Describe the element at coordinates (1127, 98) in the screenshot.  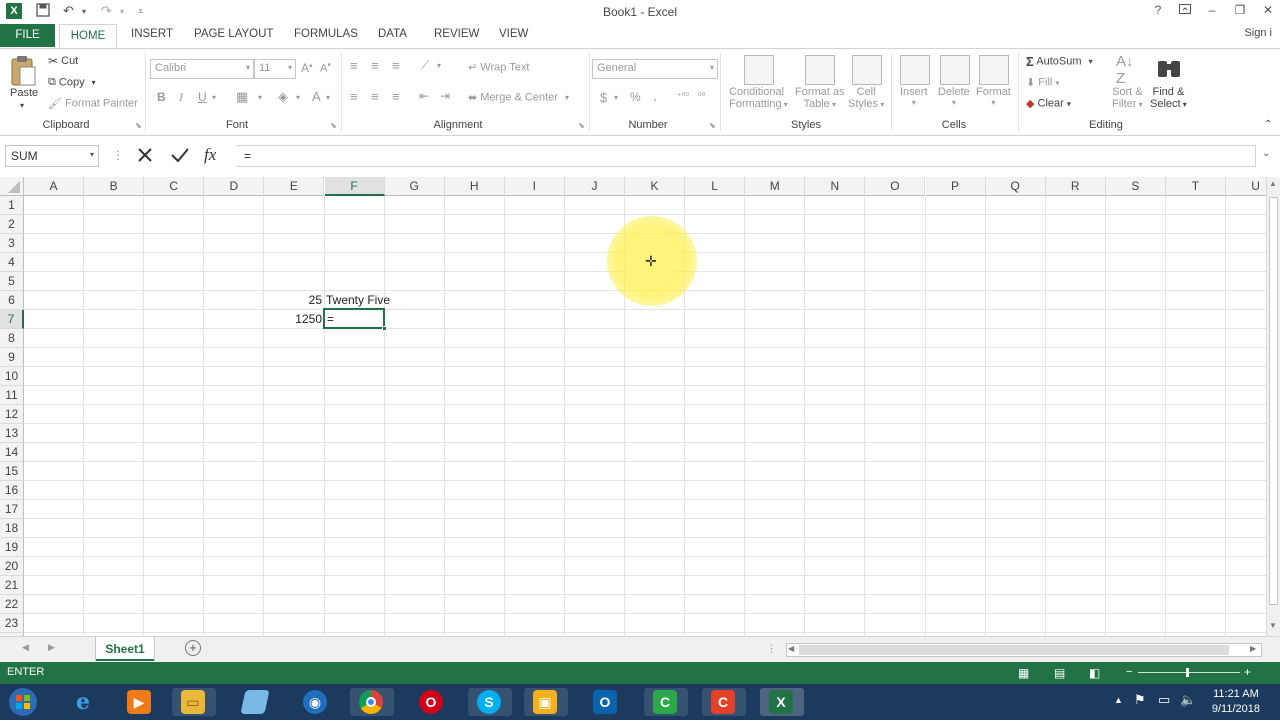
I see `sort-filter-button: Sort & Filter ▾` at that location.